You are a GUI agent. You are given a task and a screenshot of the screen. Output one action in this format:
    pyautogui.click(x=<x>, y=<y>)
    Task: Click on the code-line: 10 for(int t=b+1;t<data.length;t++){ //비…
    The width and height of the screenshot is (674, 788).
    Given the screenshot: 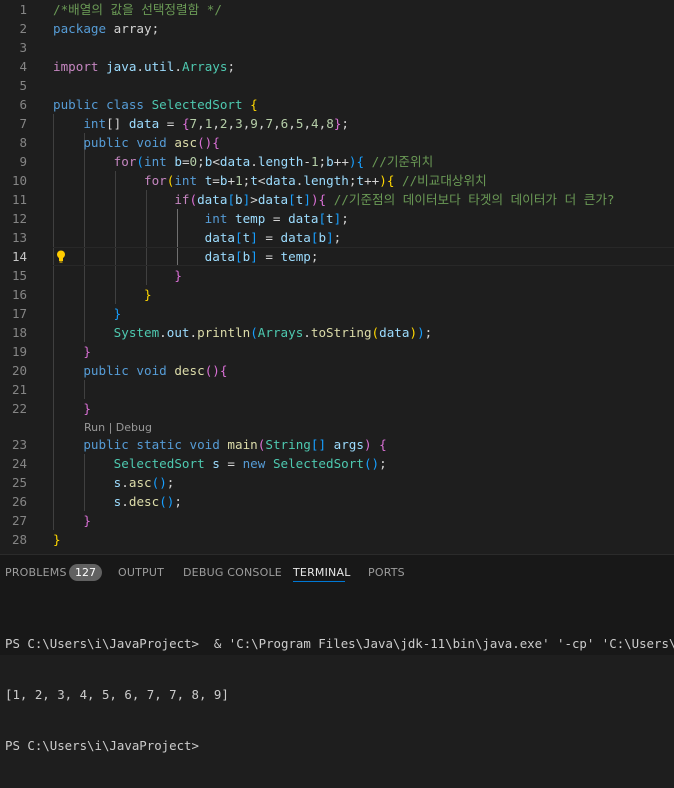 What is the action you would take?
    pyautogui.click(x=337, y=180)
    